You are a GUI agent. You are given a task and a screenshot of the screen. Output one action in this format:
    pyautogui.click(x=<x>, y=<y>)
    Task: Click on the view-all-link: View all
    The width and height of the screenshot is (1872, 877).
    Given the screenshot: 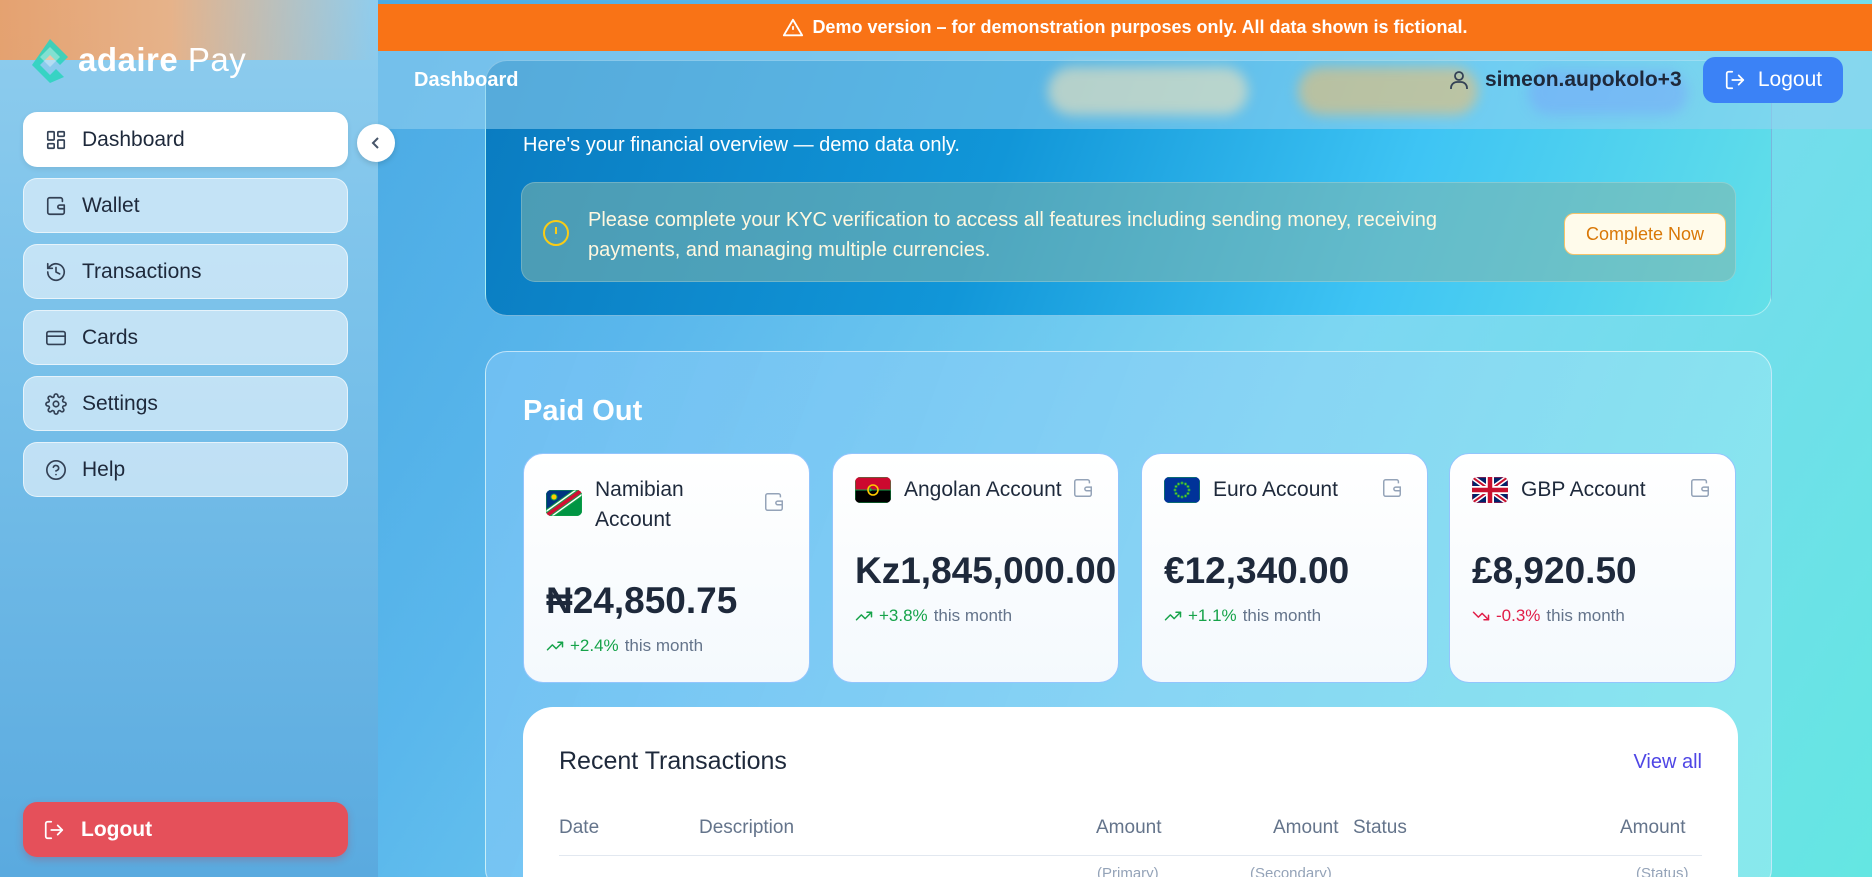 What is the action you would take?
    pyautogui.click(x=1667, y=762)
    